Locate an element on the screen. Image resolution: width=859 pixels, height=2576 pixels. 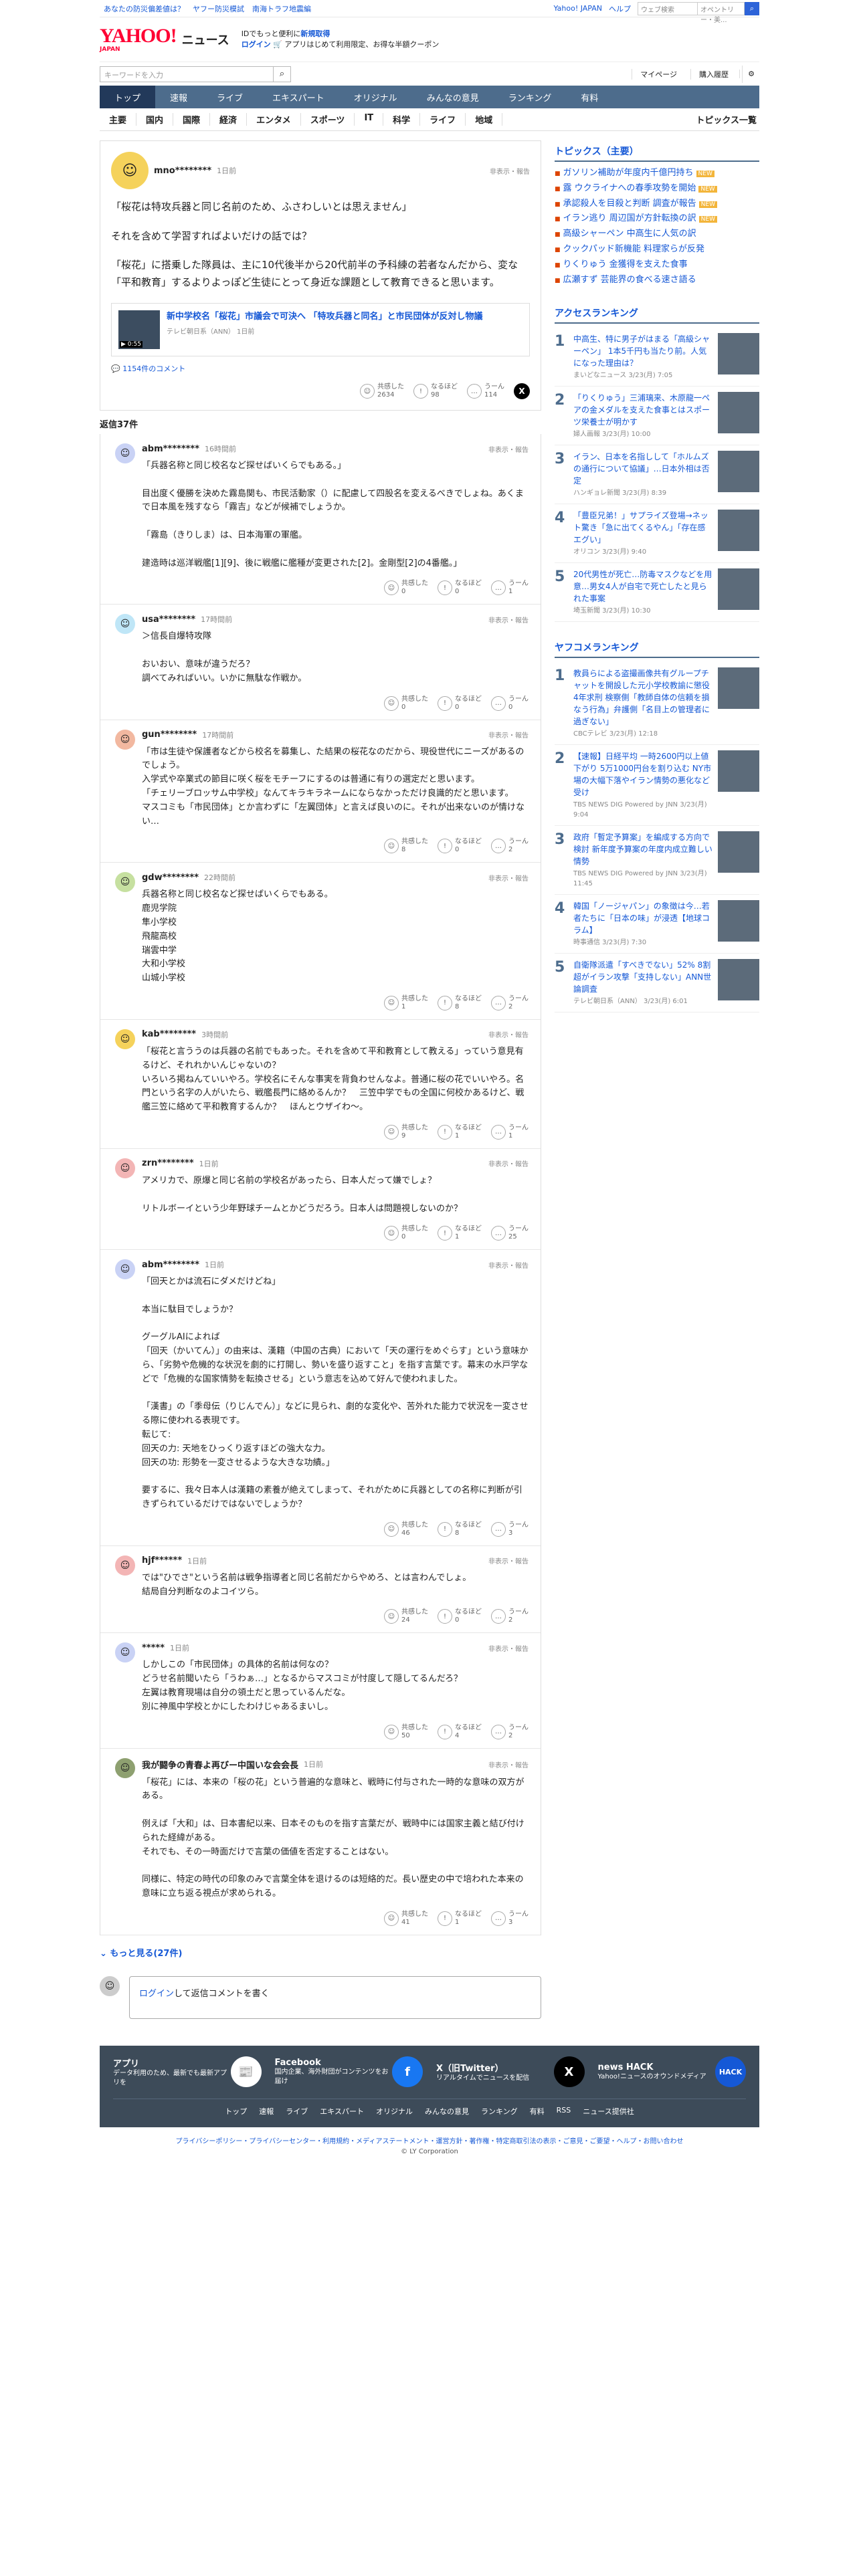
register-link: 新規取得 is located at coordinates (315, 34).